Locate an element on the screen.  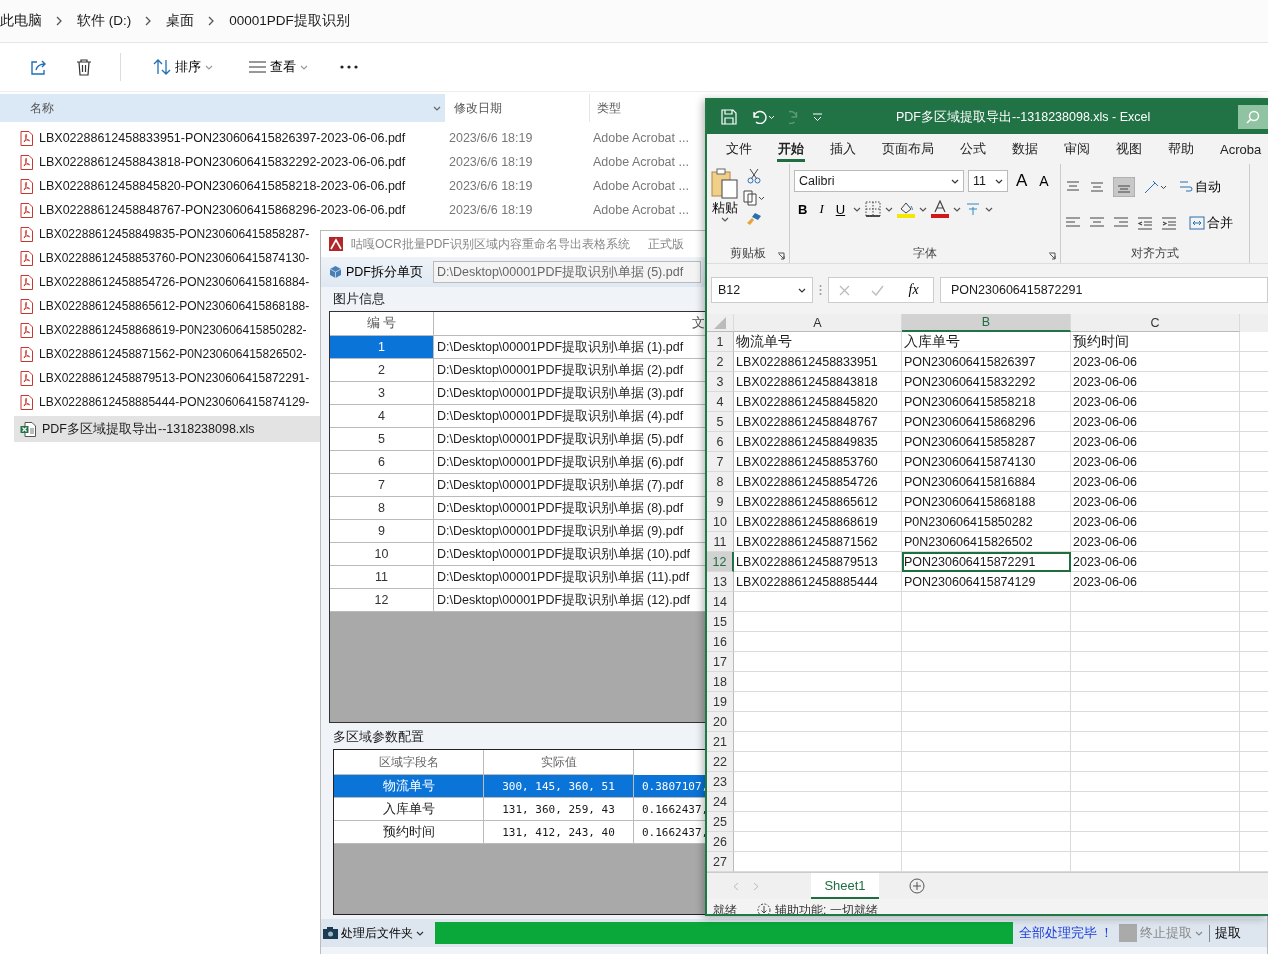
ribbon-tab: 插入 is located at coordinates (843, 149).